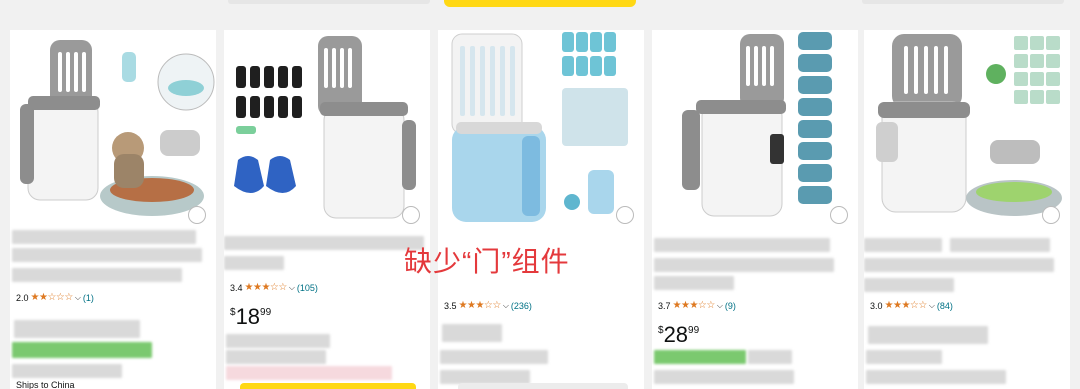 This screenshot has height=389, width=1080. What do you see at coordinates (487, 261) in the screenshot?
I see `missing-component-annotation: 缺少“门”组件` at bounding box center [487, 261].